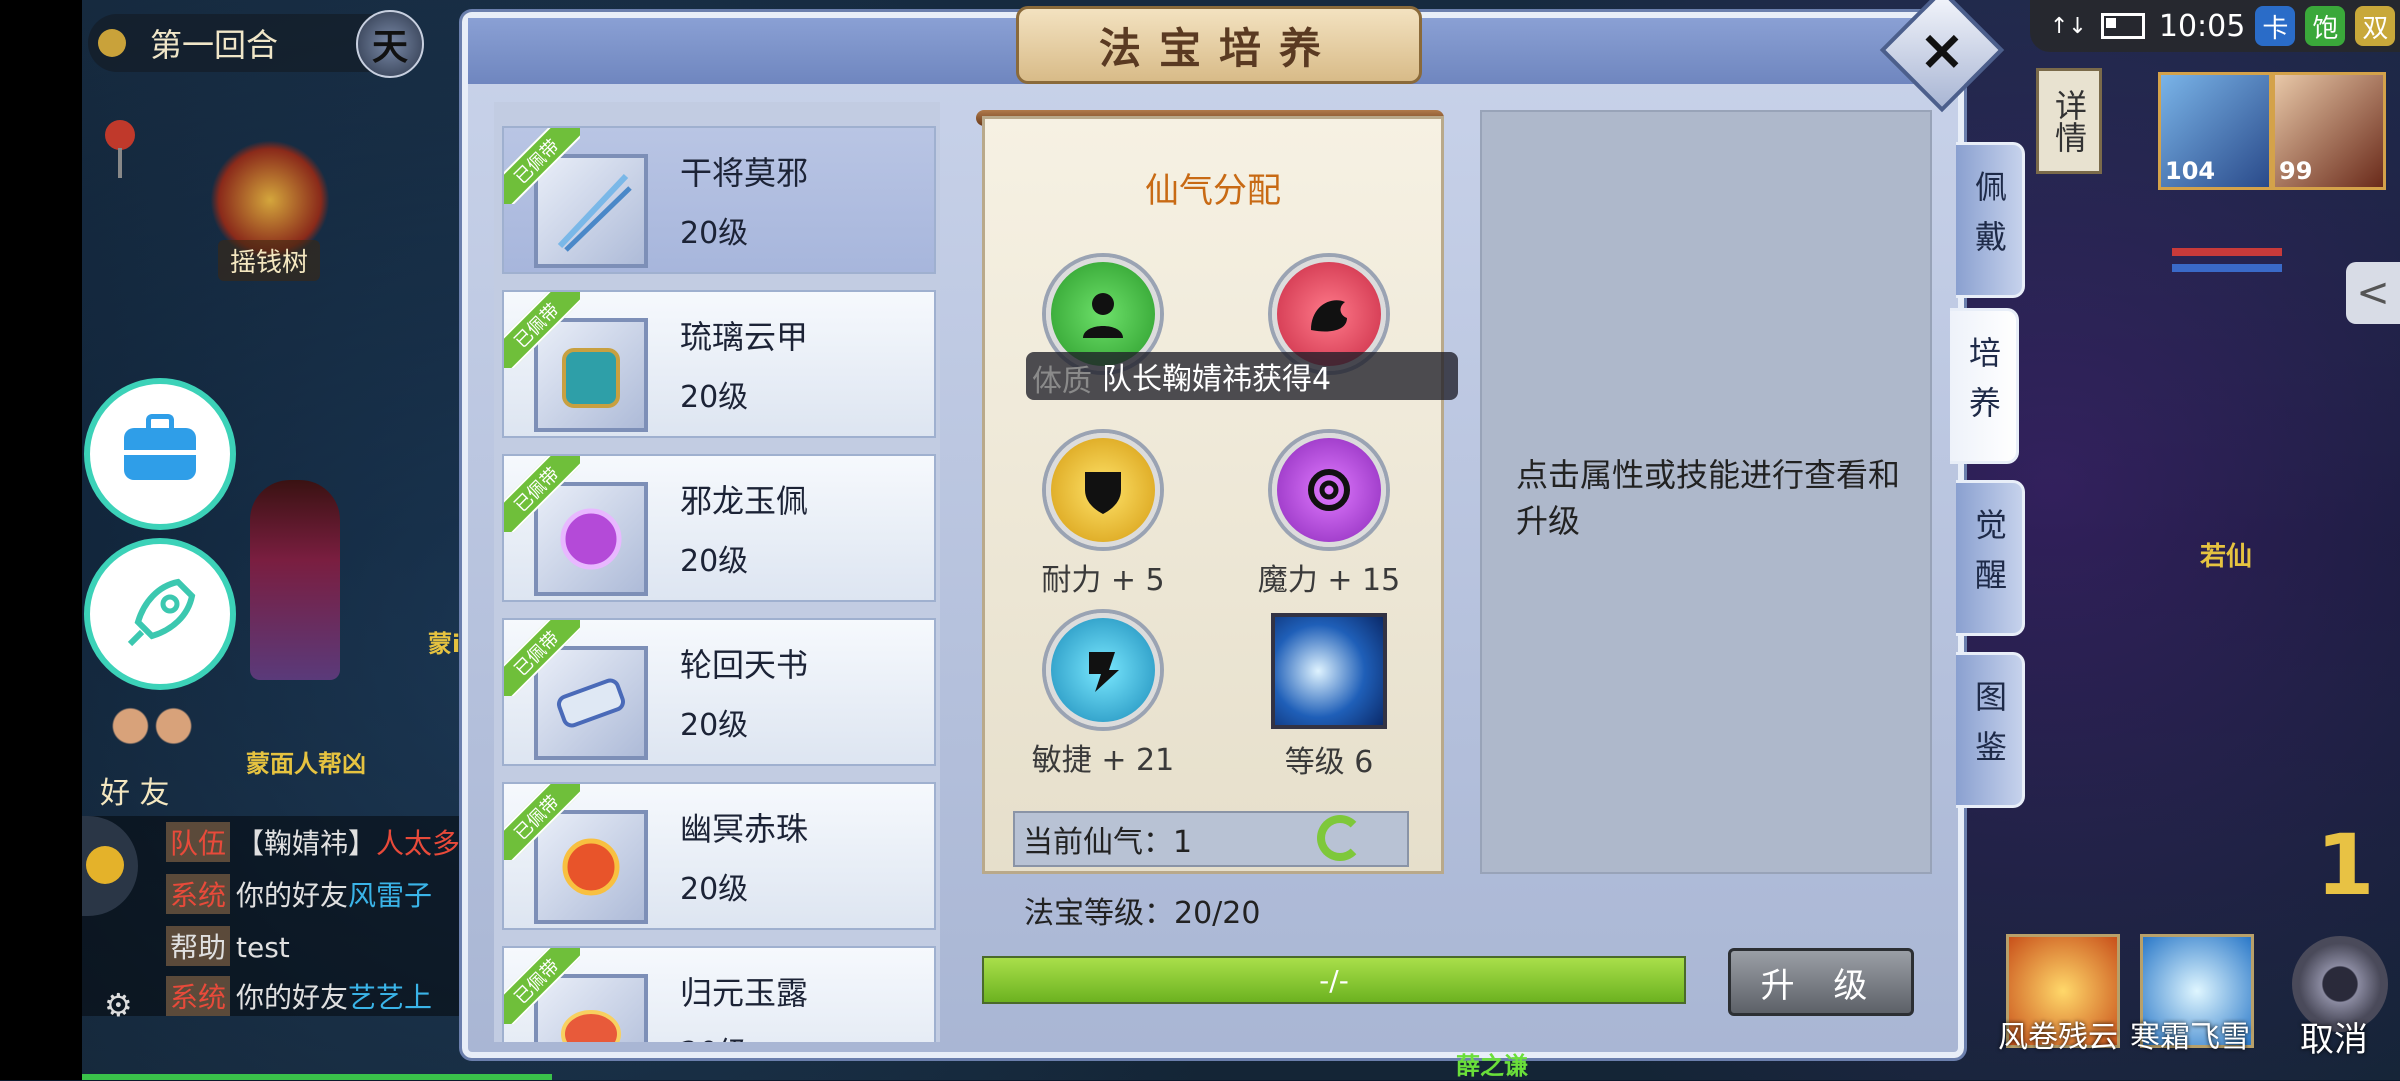  I want to click on attr-endurance: 耐力 + 5, so click(1103, 516).